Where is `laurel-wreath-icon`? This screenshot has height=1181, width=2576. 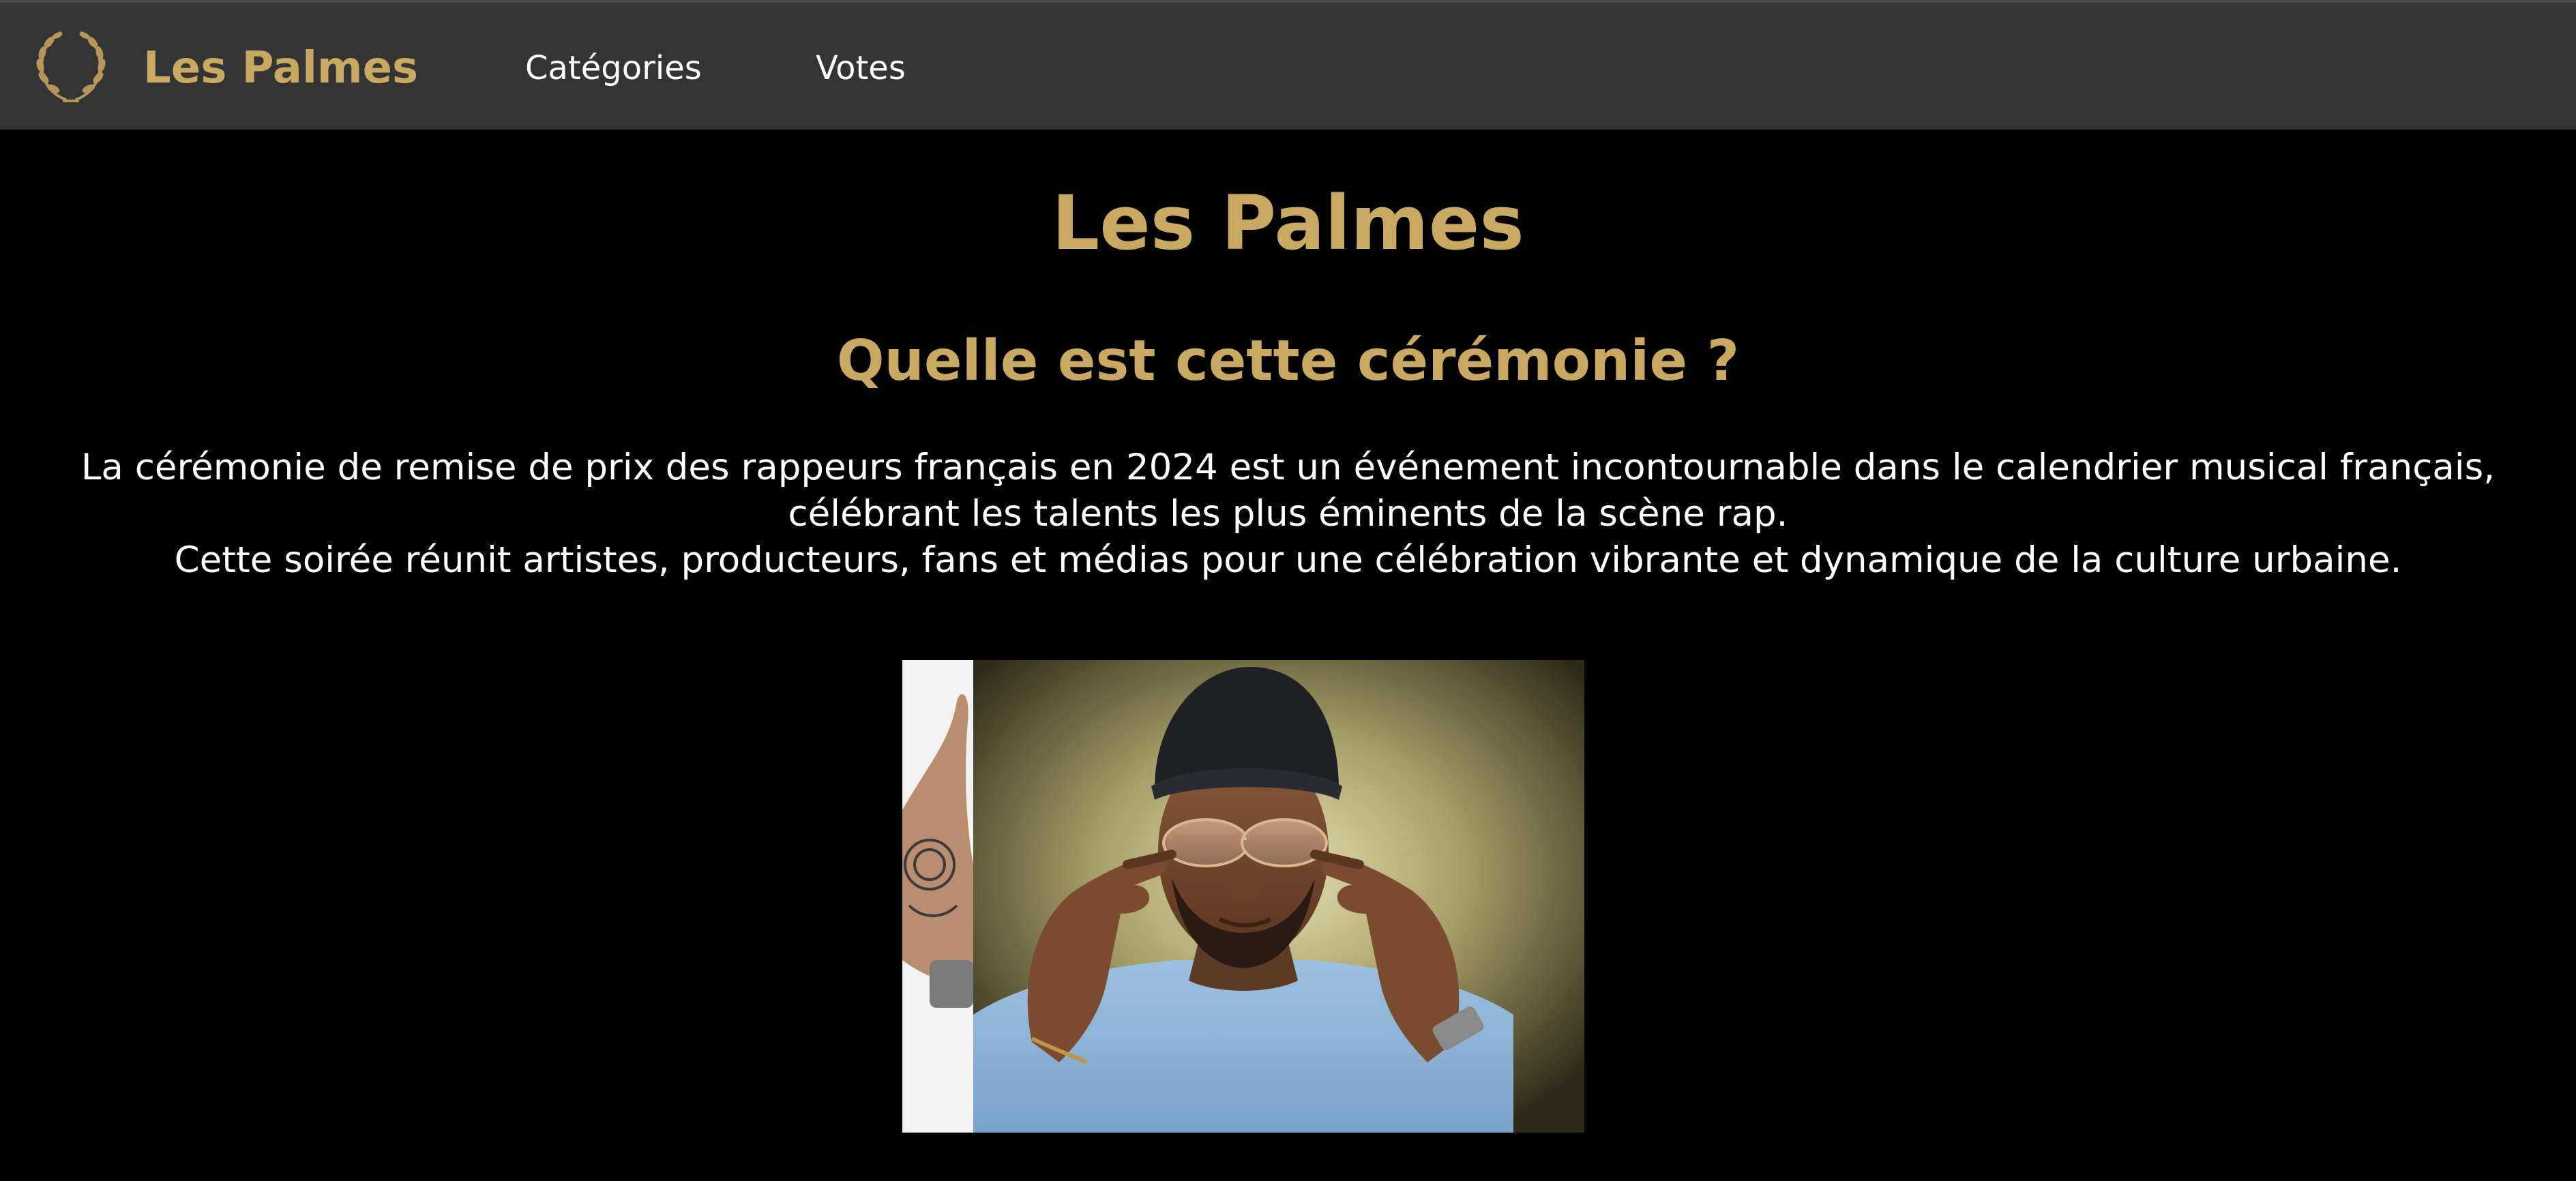
laurel-wreath-icon is located at coordinates (71, 67).